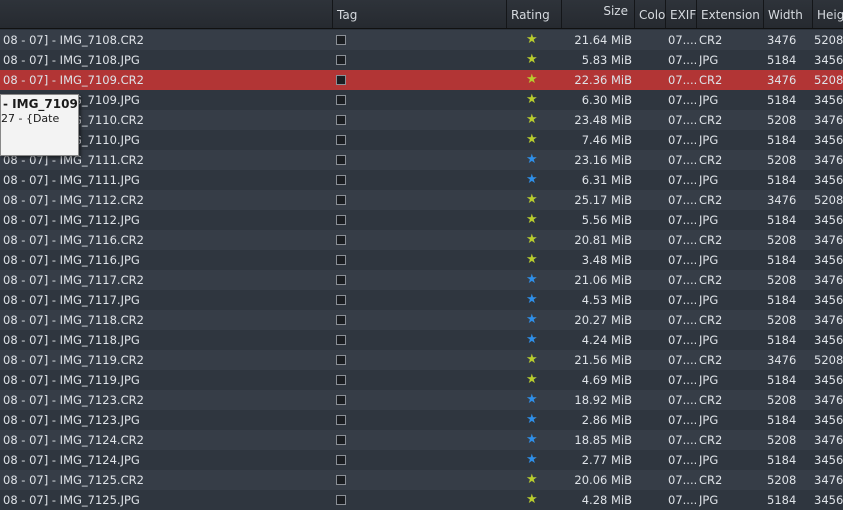  What do you see at coordinates (680, 14) in the screenshot?
I see `column-header-exif: EXIF` at bounding box center [680, 14].